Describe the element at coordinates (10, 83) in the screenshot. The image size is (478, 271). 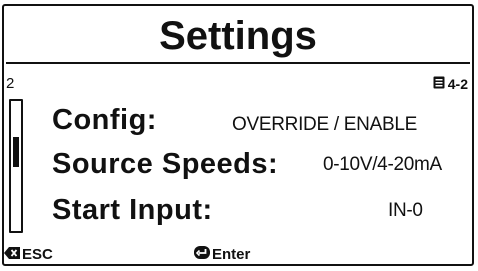
I see `scroll-position-label: 2` at that location.